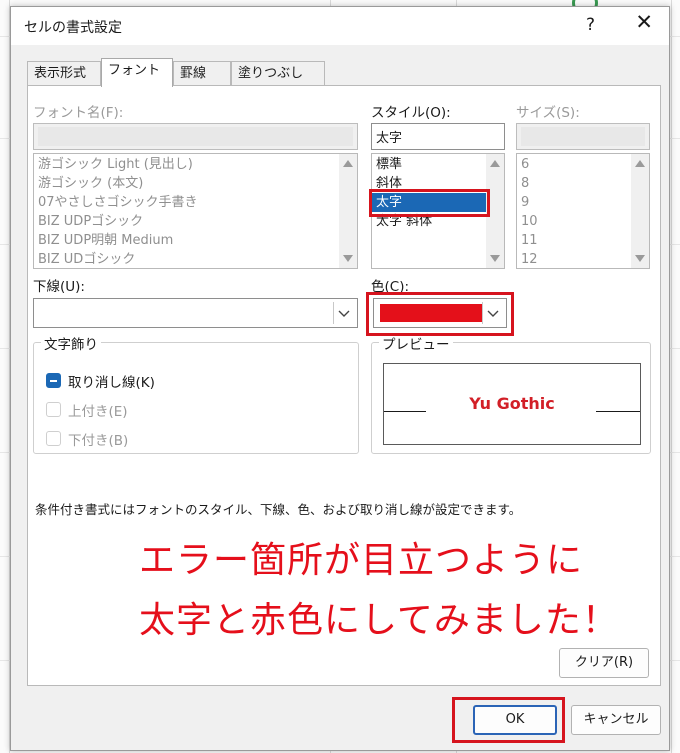  I want to click on list-item: 07やさしさゴシック手書き, so click(195, 202).